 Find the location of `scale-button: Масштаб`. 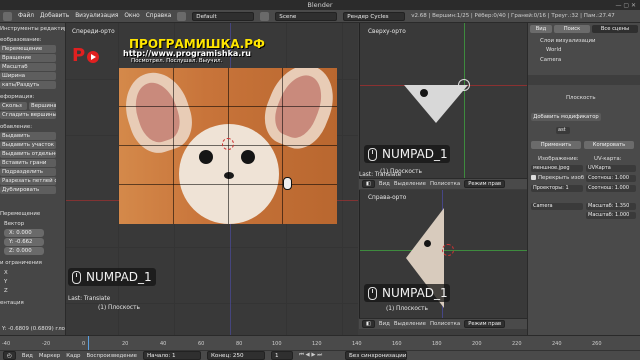

scale-button: Масштаб is located at coordinates (28, 67).